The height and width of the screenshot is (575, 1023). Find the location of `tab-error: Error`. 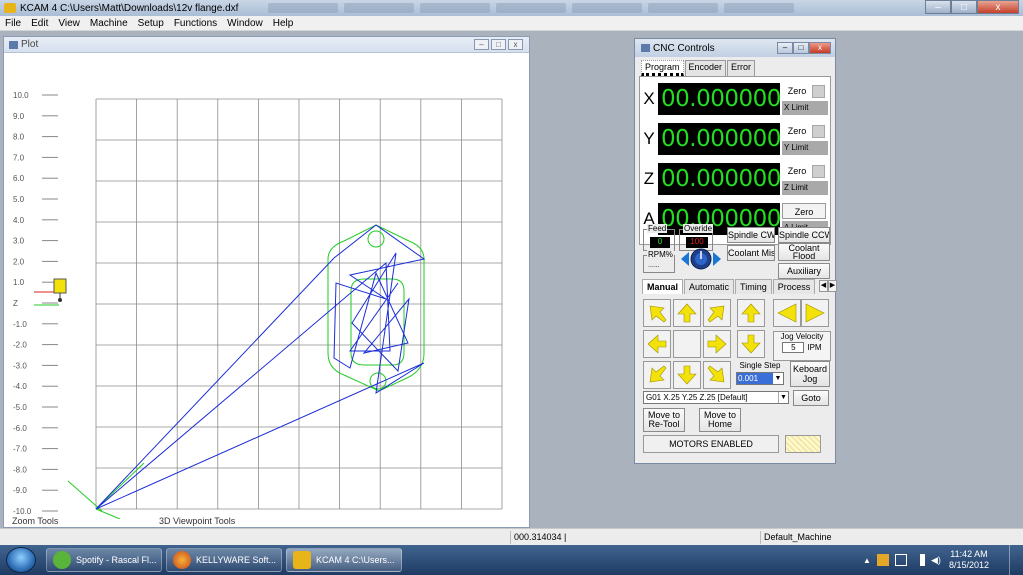

tab-error: Error is located at coordinates (741, 68).